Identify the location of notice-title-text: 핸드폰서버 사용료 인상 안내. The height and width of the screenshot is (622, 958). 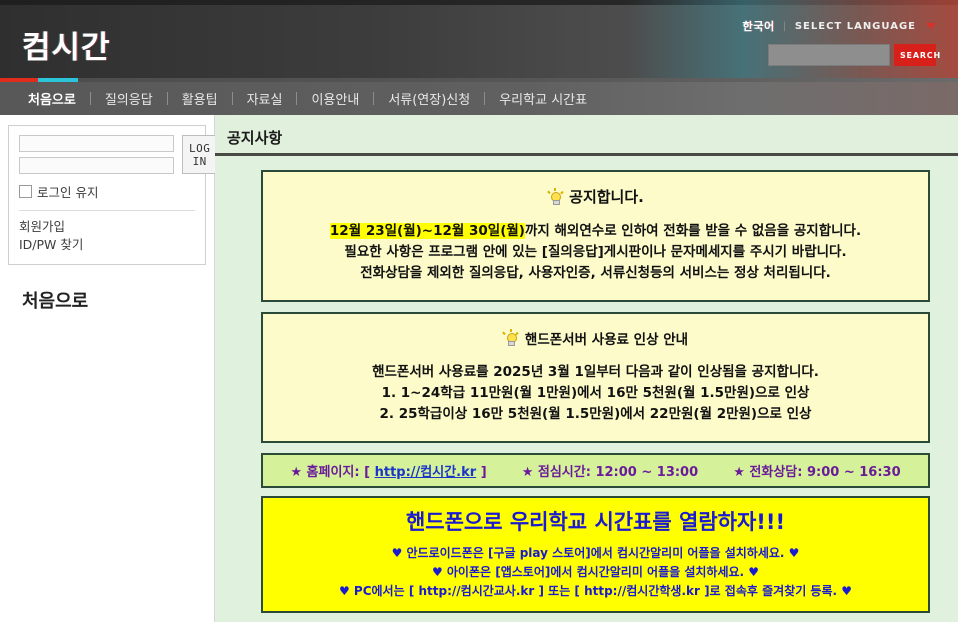
(606, 340).